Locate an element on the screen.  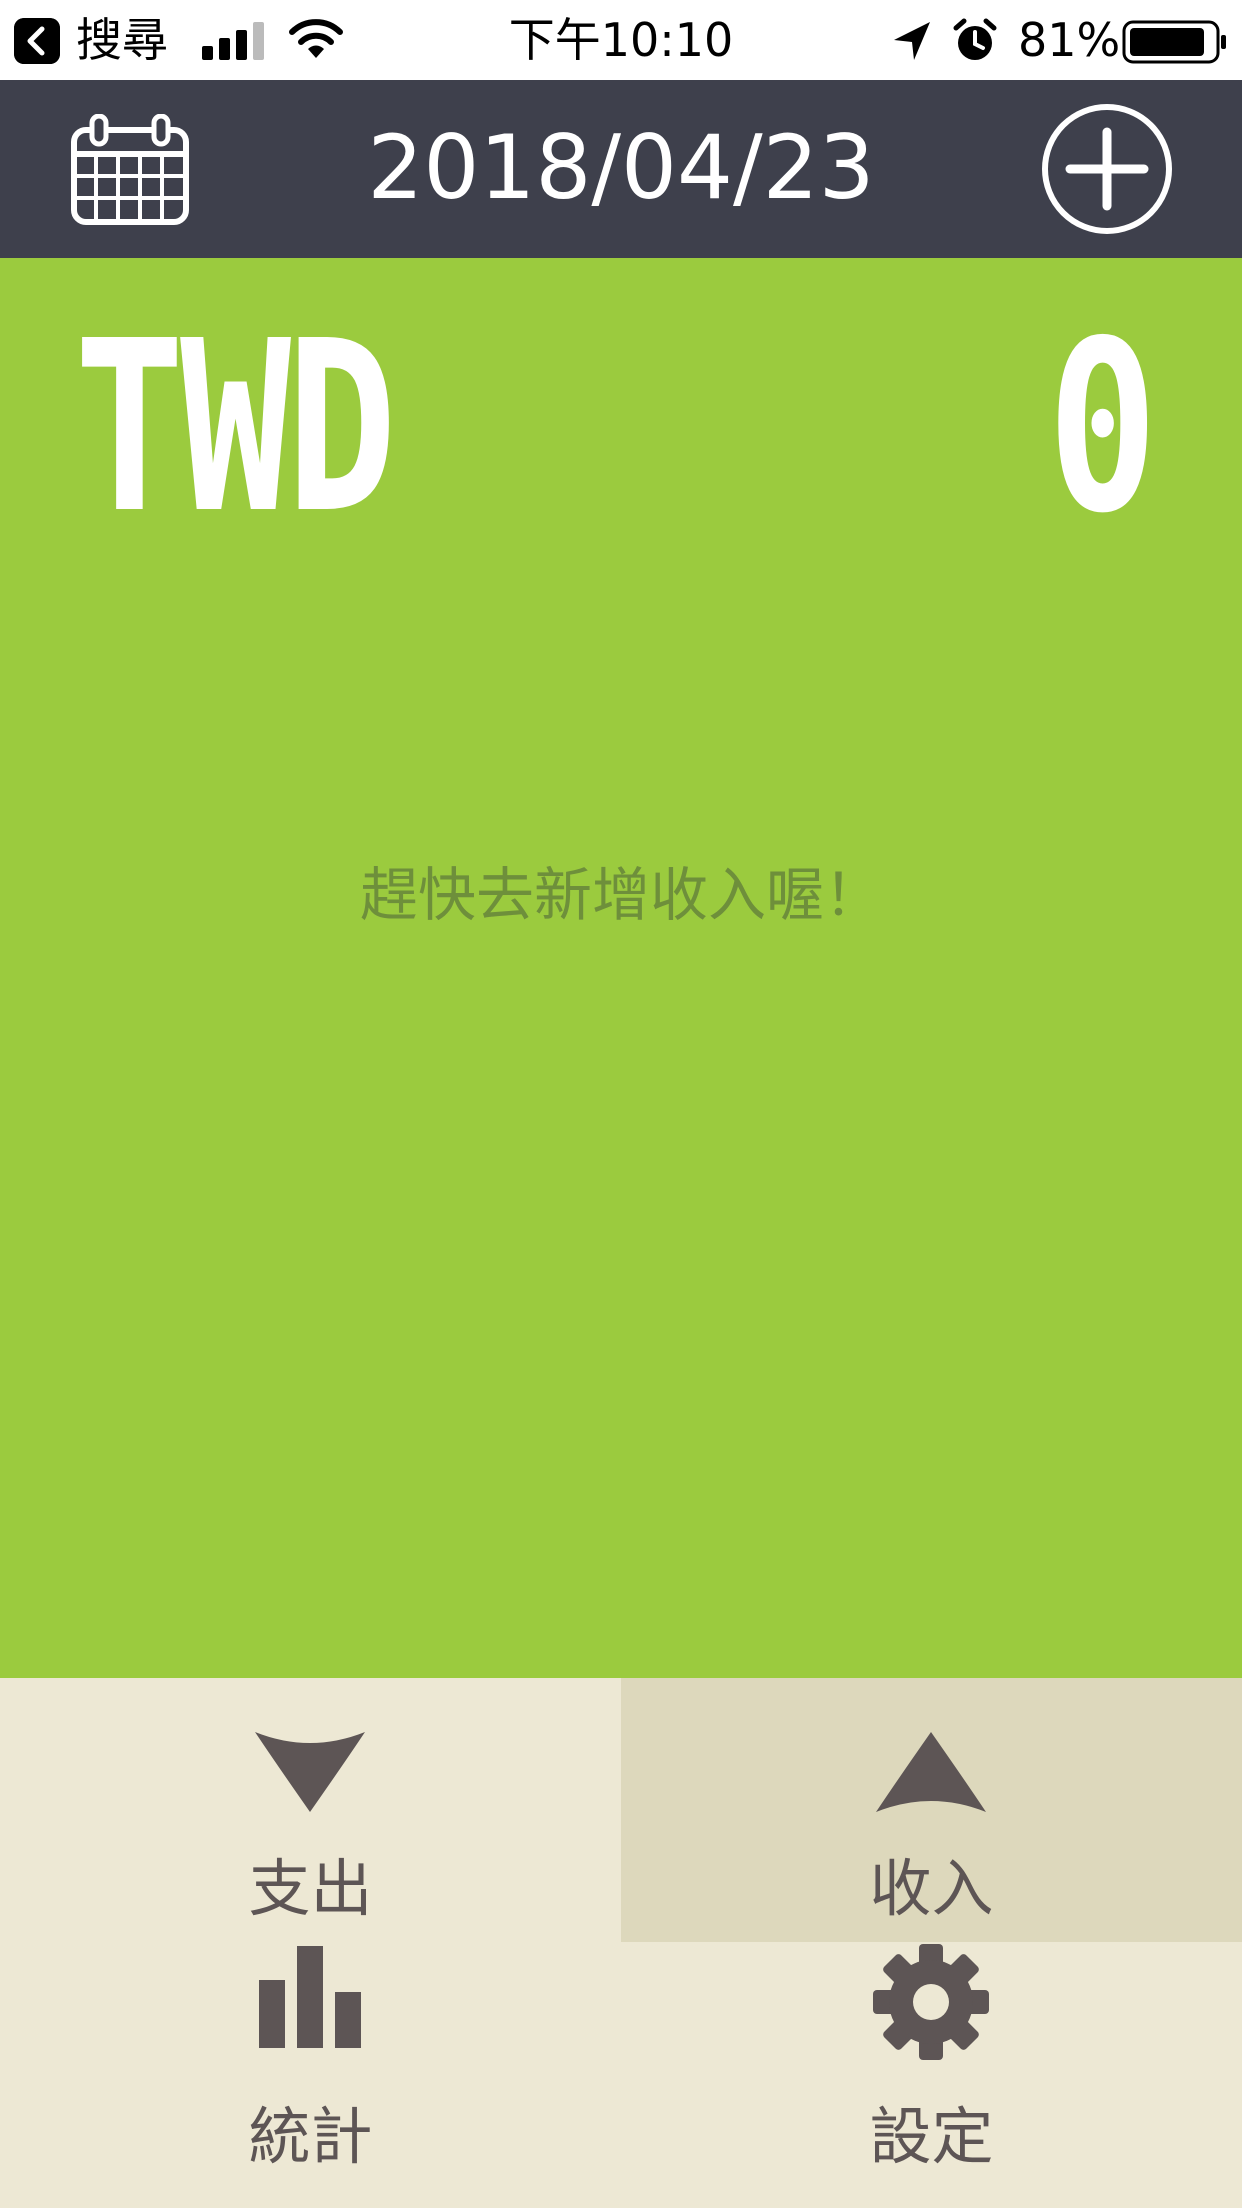
currency-label: TWD is located at coordinates (235, 427).